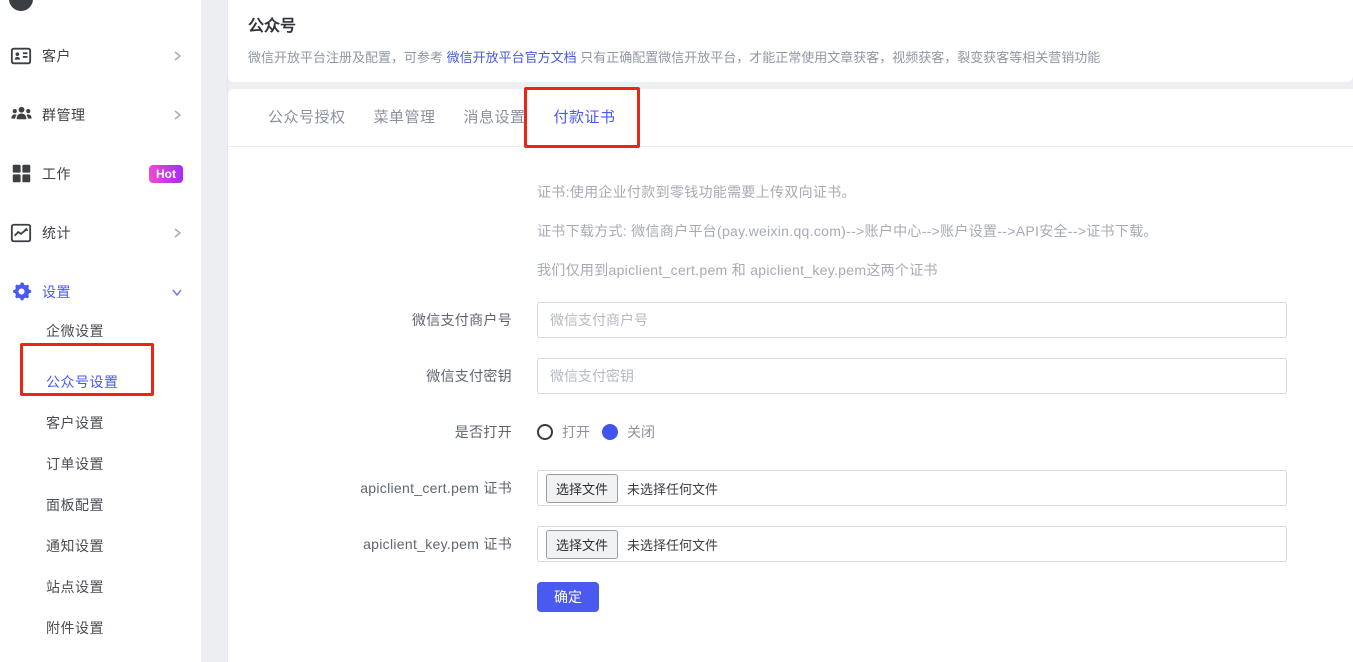 Image resolution: width=1353 pixels, height=662 pixels. What do you see at coordinates (56, 232) in the screenshot?
I see `sidebar-item-label: 统计` at bounding box center [56, 232].